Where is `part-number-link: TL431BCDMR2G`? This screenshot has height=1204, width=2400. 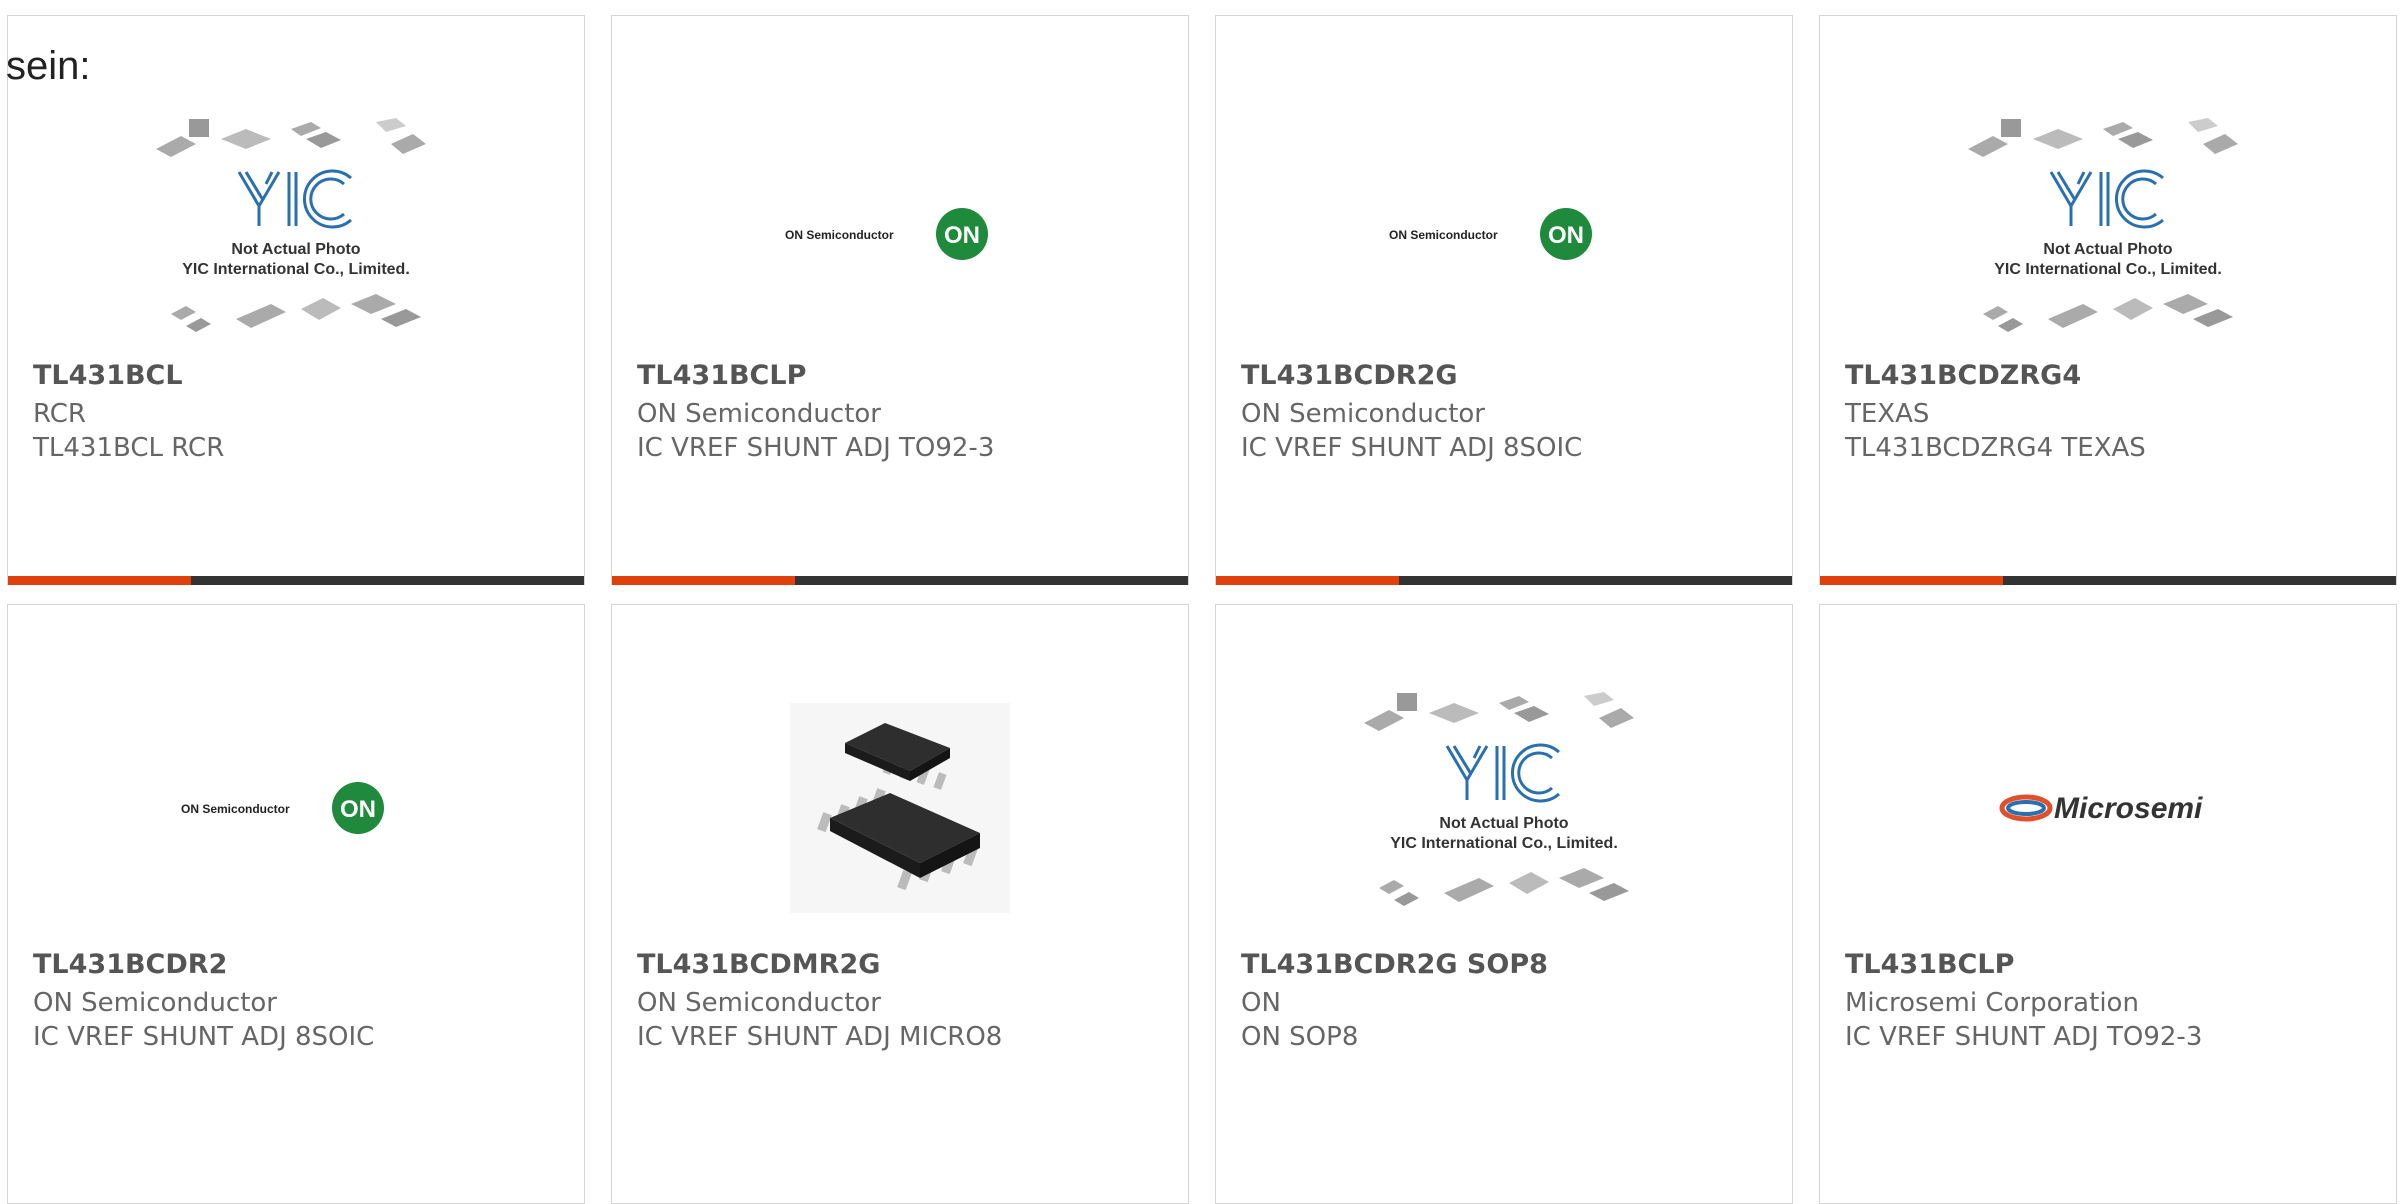 part-number-link: TL431BCDMR2G is located at coordinates (902, 965).